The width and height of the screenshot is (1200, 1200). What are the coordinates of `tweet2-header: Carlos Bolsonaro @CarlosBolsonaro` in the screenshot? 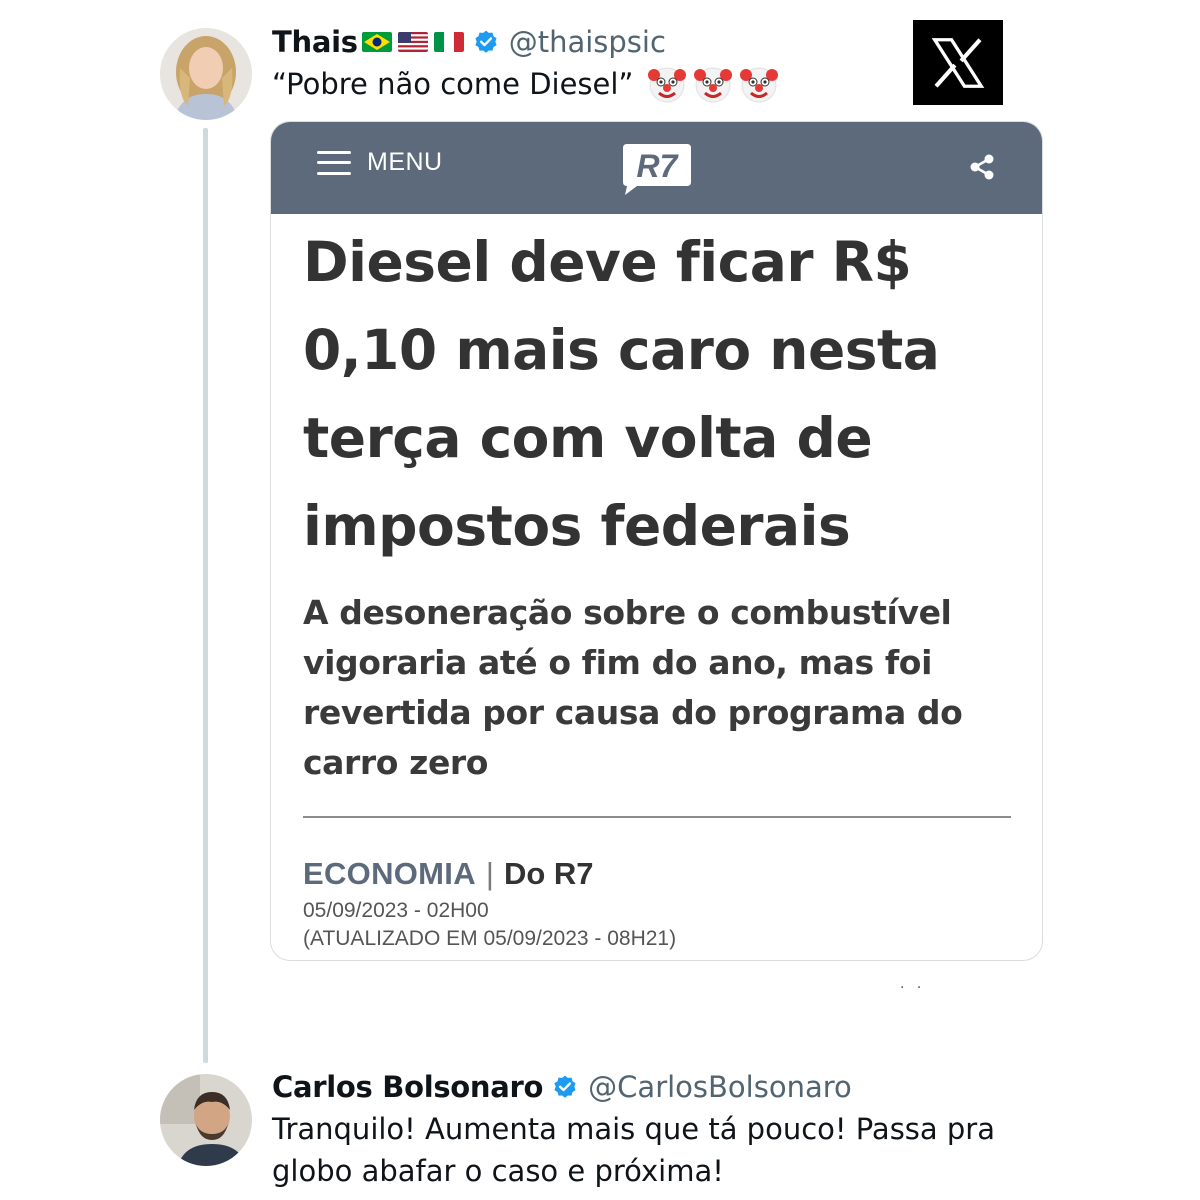 It's located at (562, 1087).